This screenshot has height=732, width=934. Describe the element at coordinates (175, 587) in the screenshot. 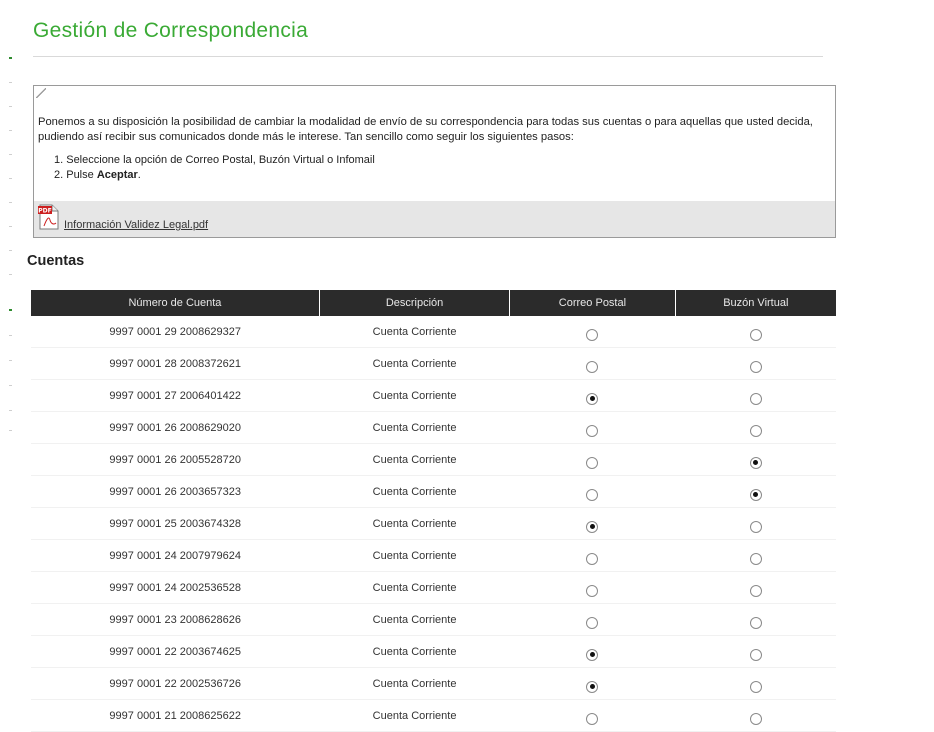

I see `account-number-cell: 9997 0001 24 2002536528` at that location.